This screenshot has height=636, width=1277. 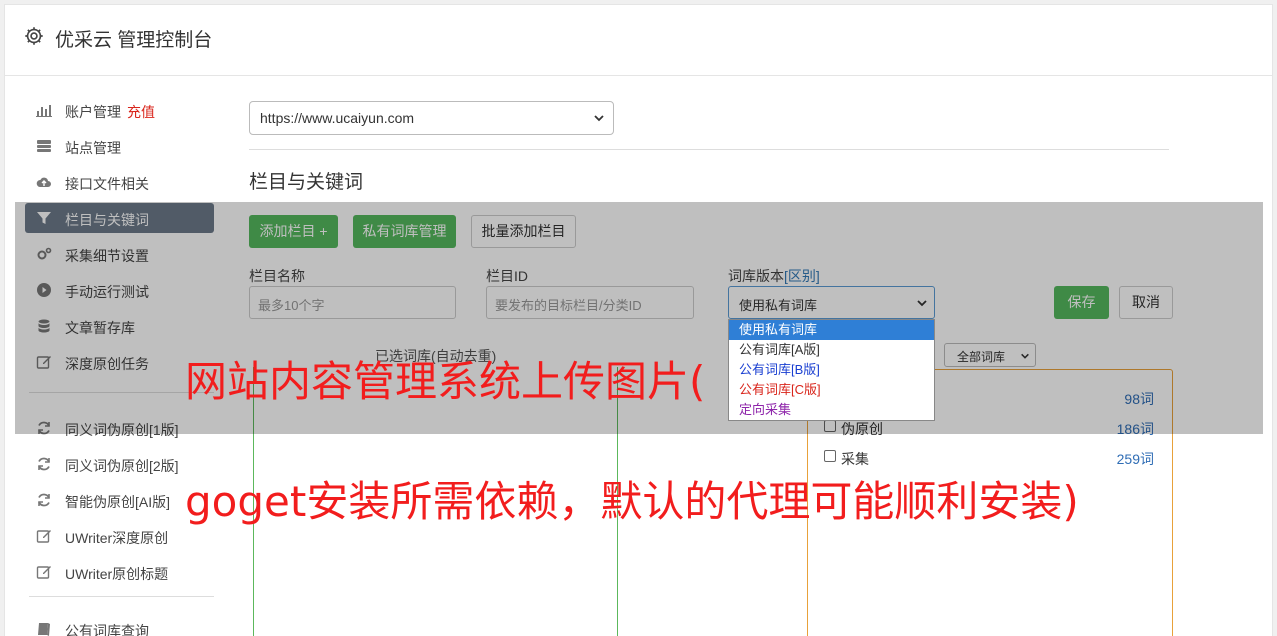 I want to click on play-circle-icon, so click(x=44, y=290).